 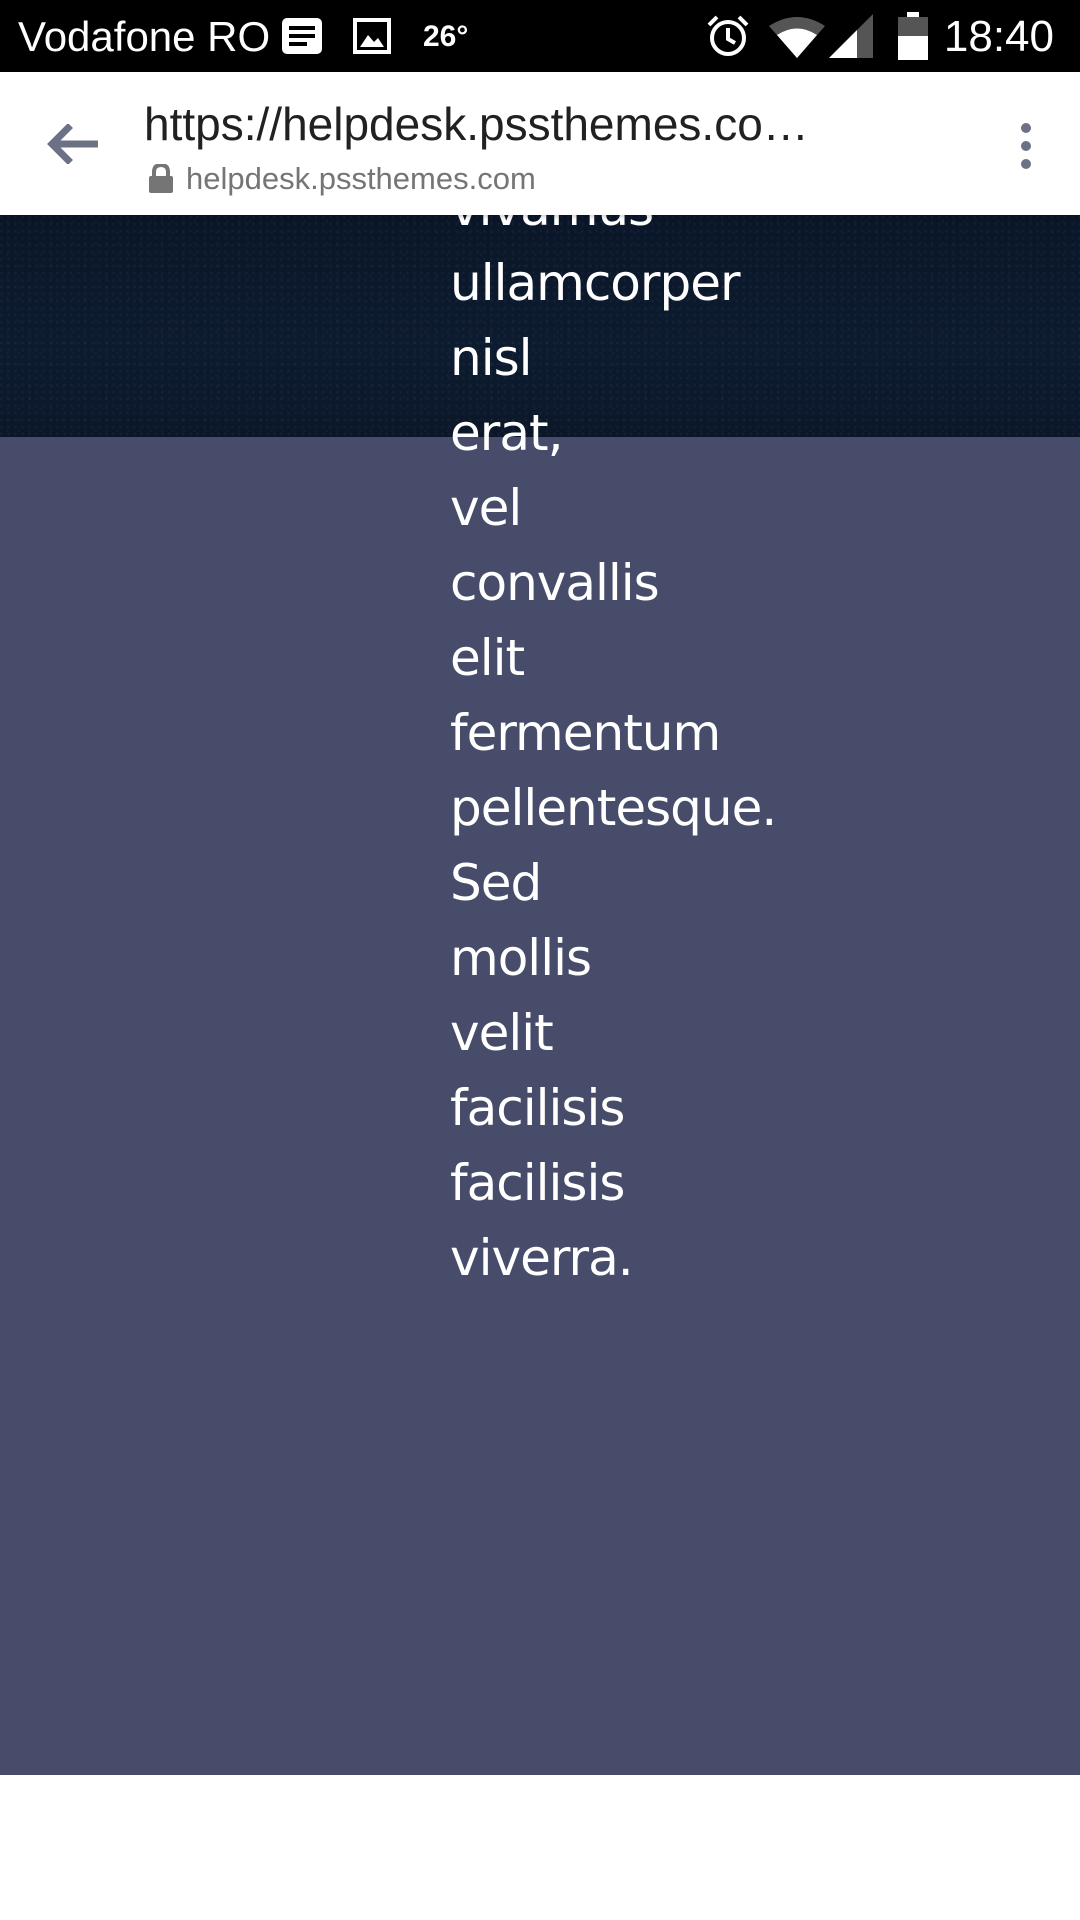 I want to click on back-arrow-icon, so click(x=72, y=144).